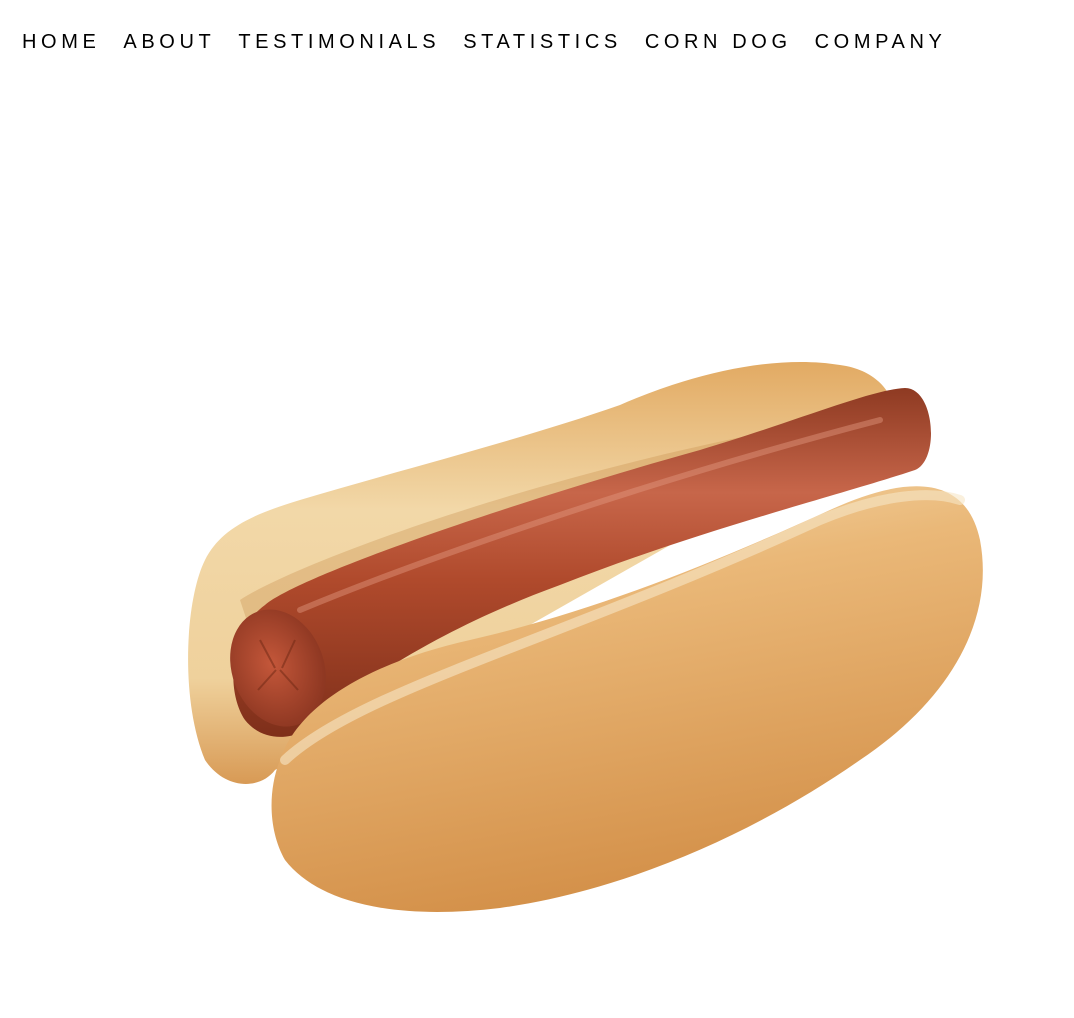 This screenshot has height=1018, width=1074. What do you see at coordinates (542, 42) in the screenshot?
I see `nav-link-statistics: STATISTICS` at bounding box center [542, 42].